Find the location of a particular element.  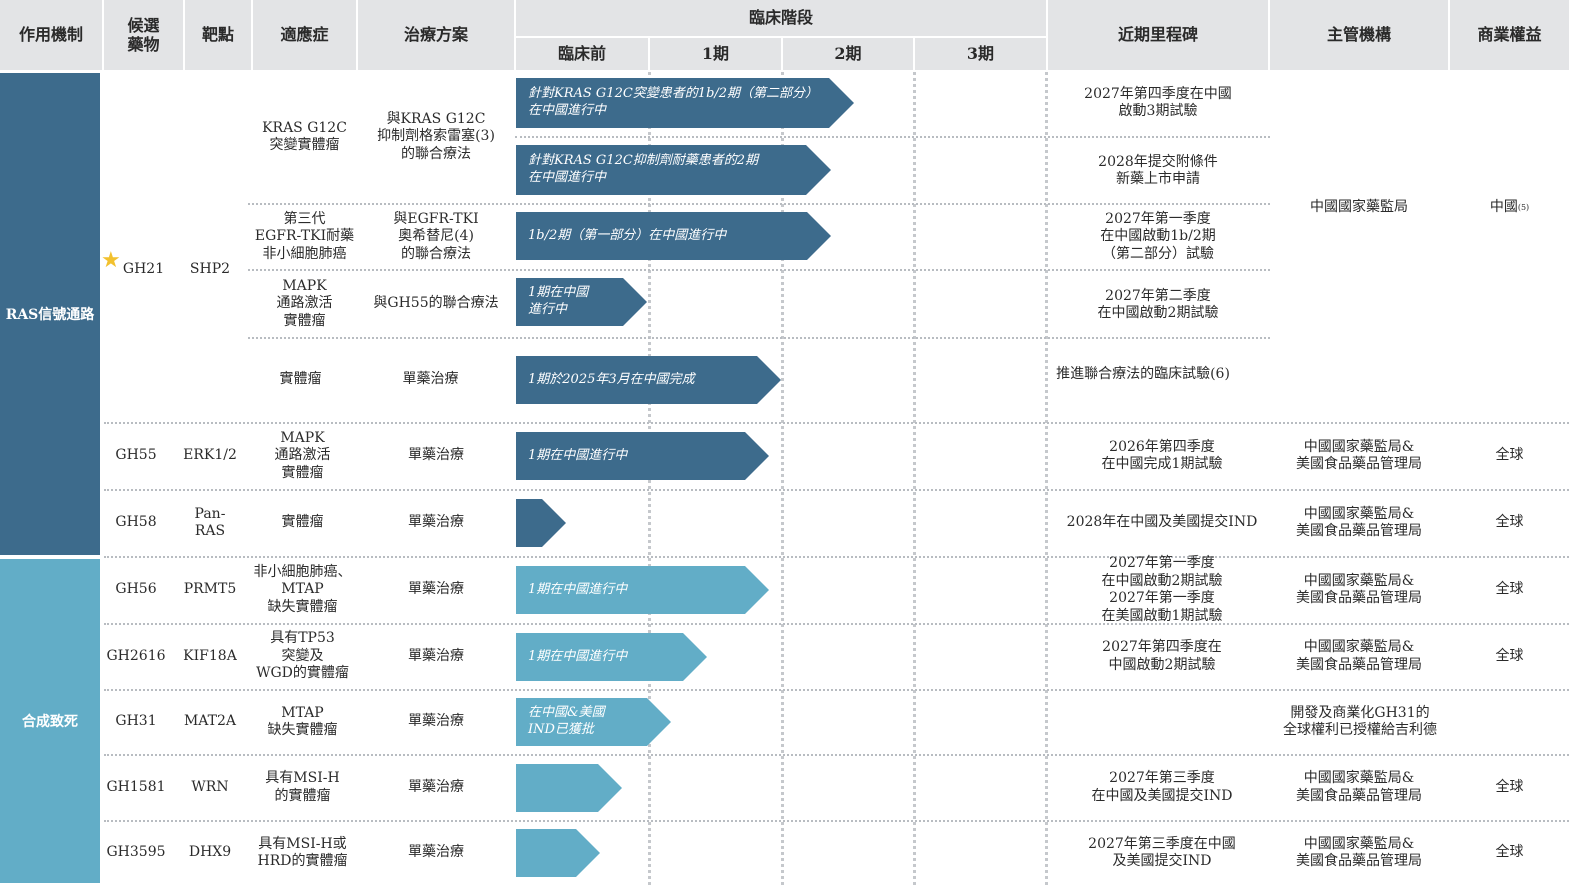

header-authority: 主管機構 is located at coordinates (1359, 35).